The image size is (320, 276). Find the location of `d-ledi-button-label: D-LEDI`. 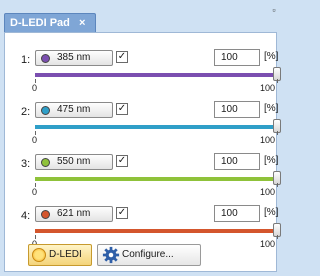

d-ledi-button-label: D-LEDI is located at coordinates (65, 254).